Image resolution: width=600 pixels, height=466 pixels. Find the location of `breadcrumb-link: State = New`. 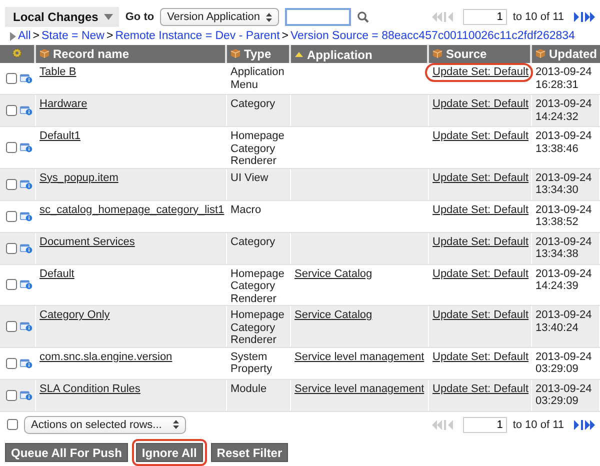

breadcrumb-link: State = New is located at coordinates (73, 36).